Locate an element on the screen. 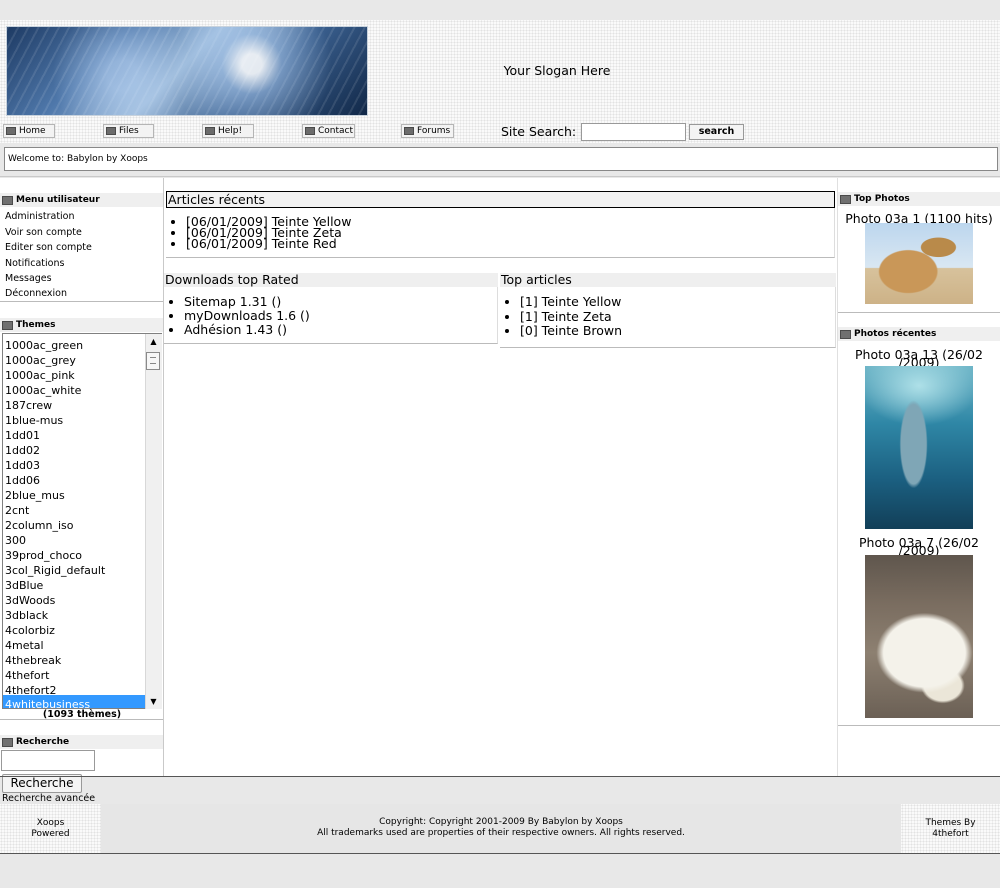 The width and height of the screenshot is (1000, 888). nav-files-button: Files is located at coordinates (128, 131).